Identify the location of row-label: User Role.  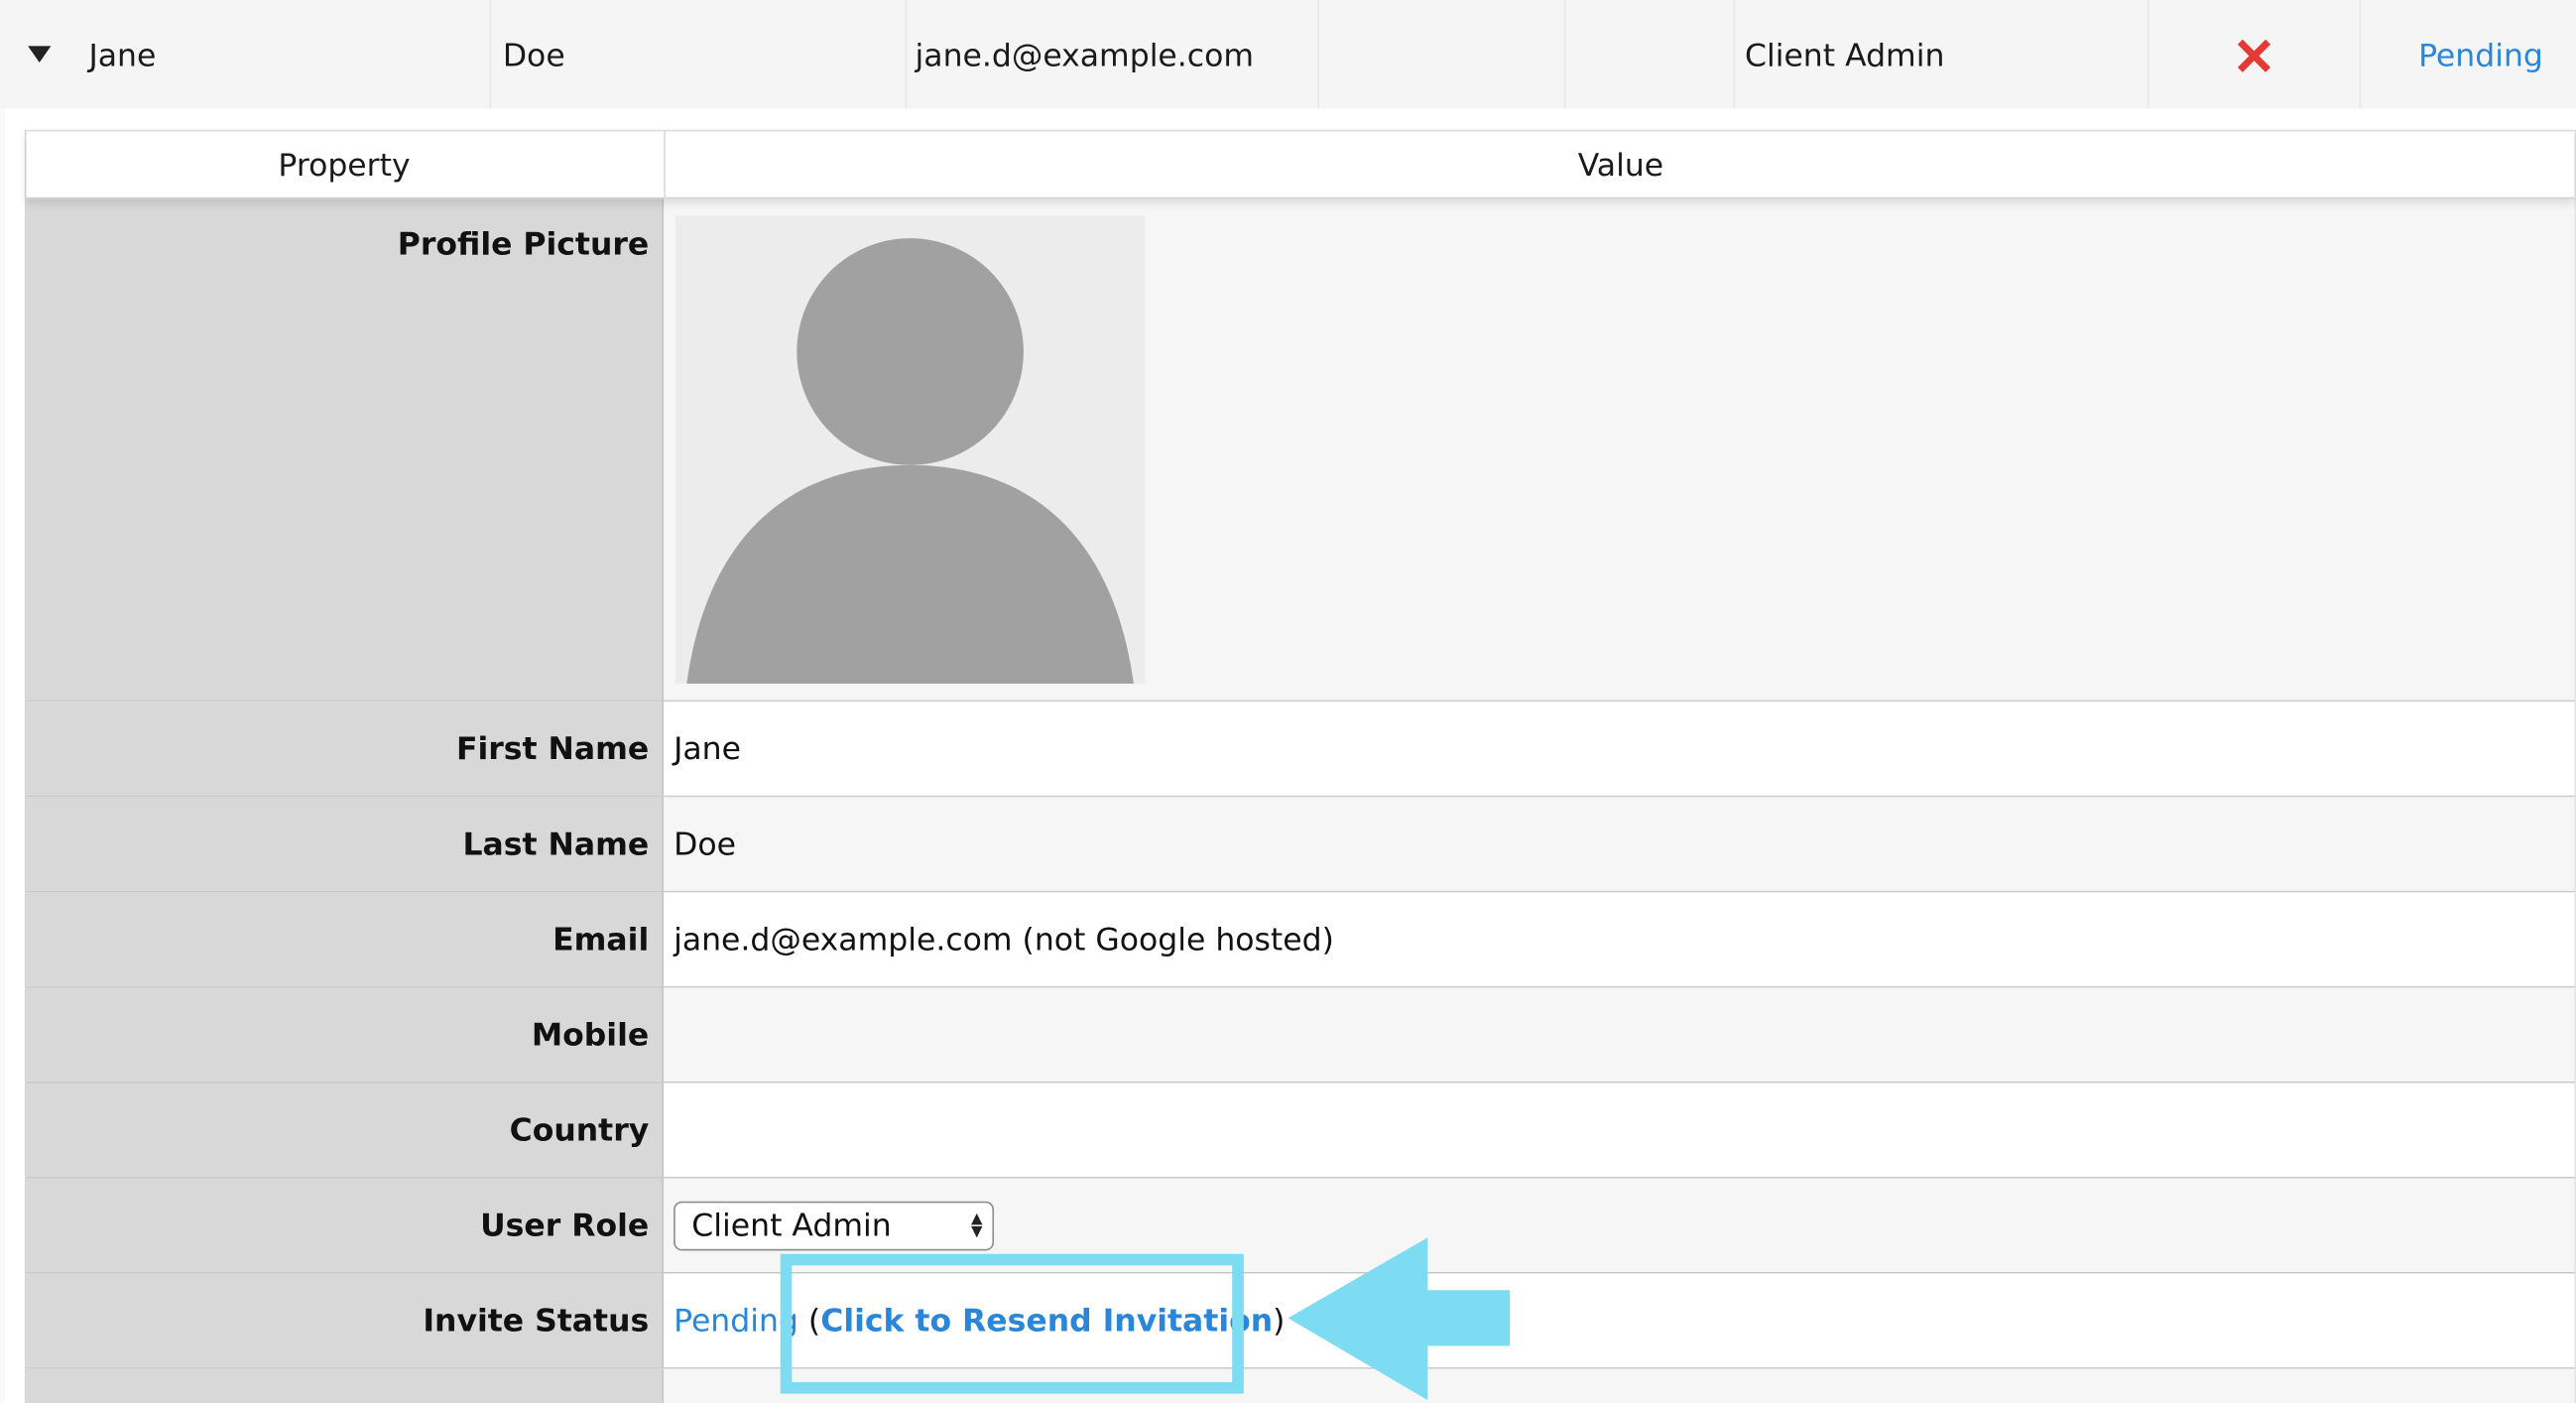
(345, 1225).